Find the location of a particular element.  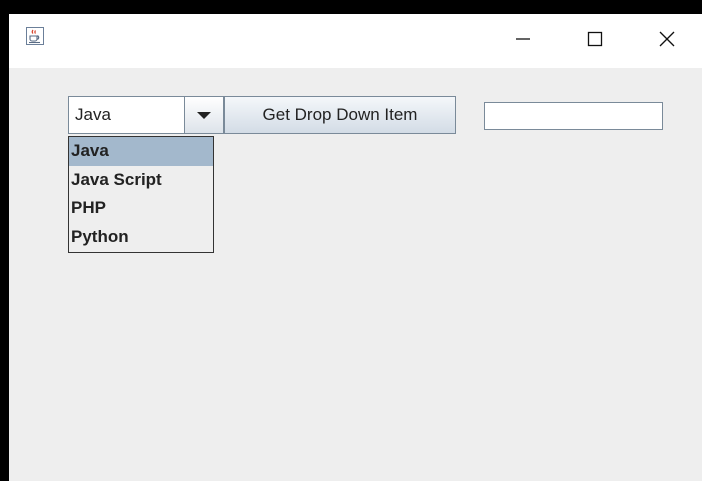

maximize-icon is located at coordinates (595, 41).